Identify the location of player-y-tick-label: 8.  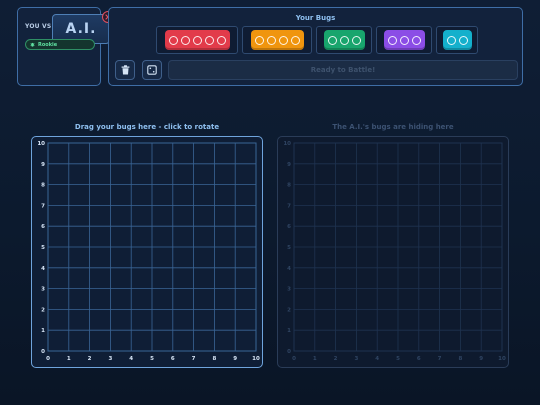
(43, 186).